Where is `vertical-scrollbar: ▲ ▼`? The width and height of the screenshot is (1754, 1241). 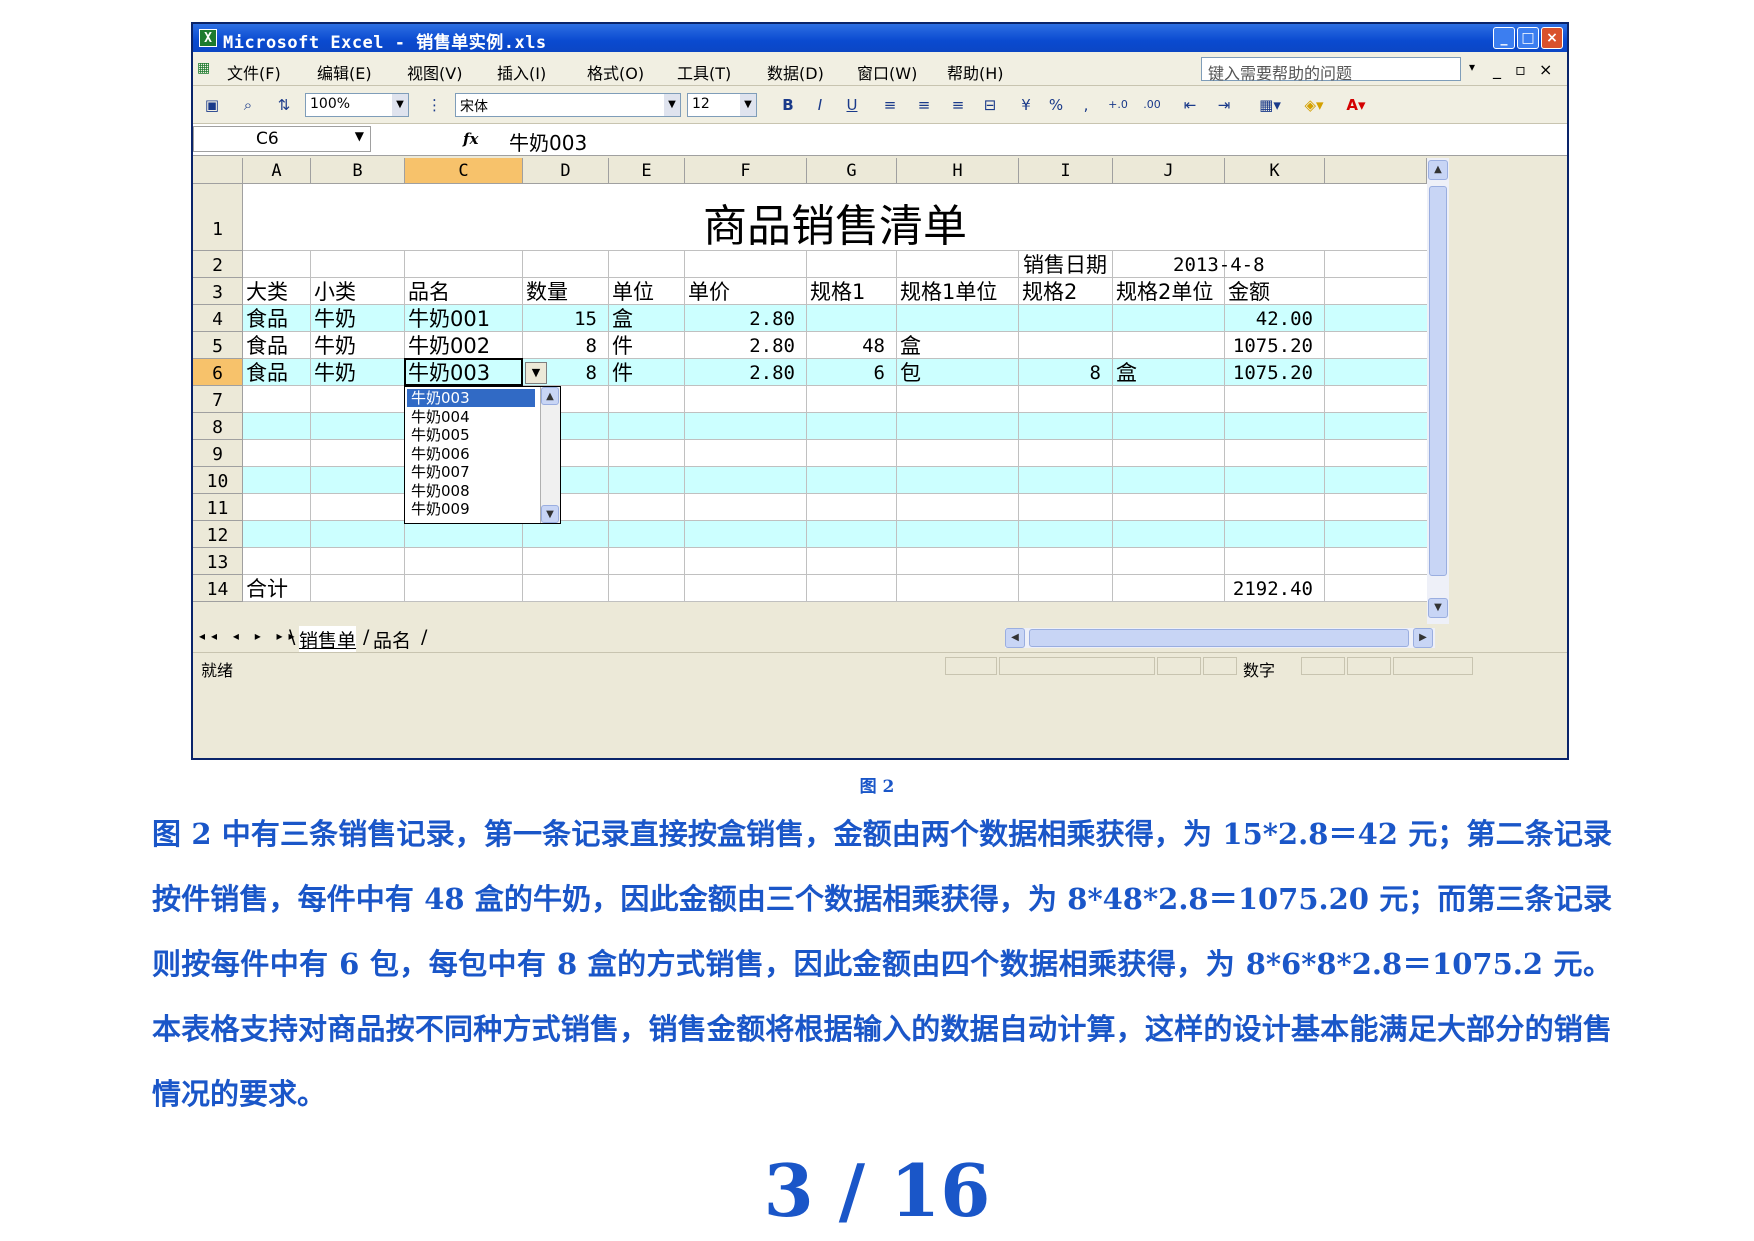 vertical-scrollbar: ▲ ▼ is located at coordinates (1438, 391).